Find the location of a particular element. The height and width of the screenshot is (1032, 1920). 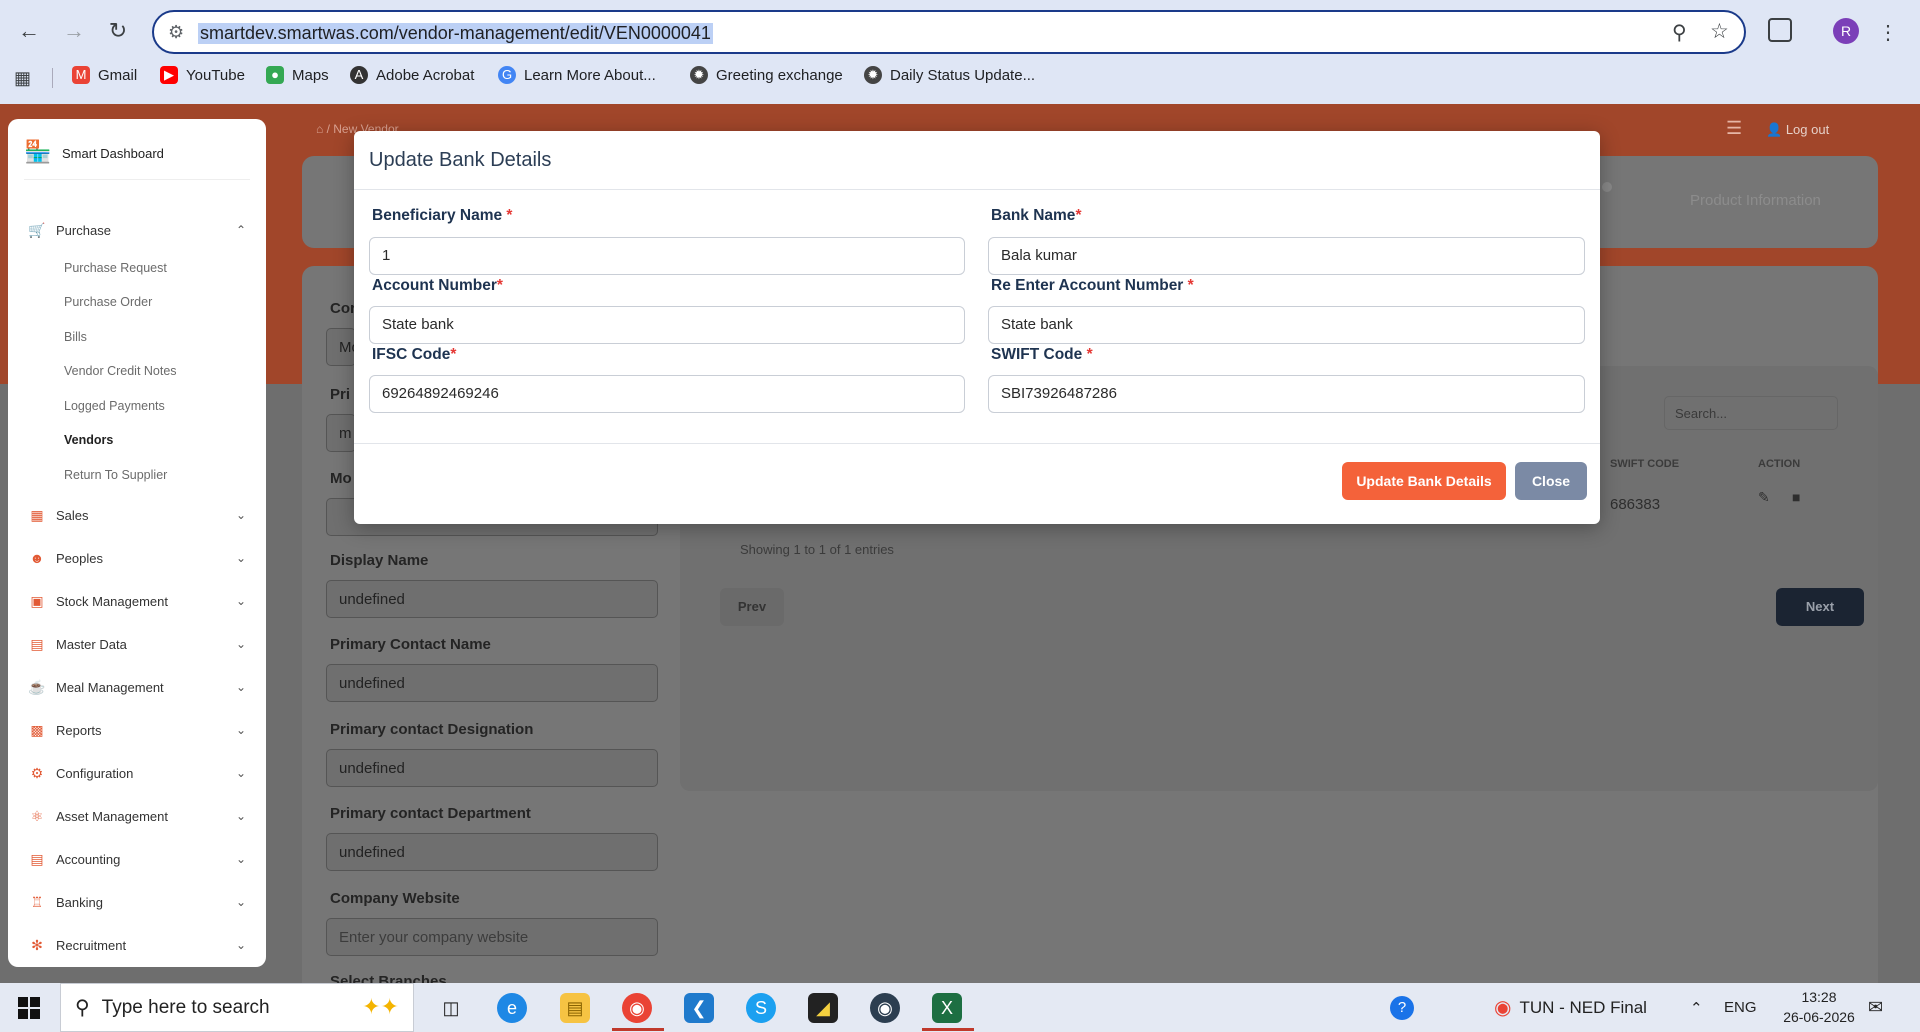

chrome-icon: ◉ is located at coordinates (637, 1008).